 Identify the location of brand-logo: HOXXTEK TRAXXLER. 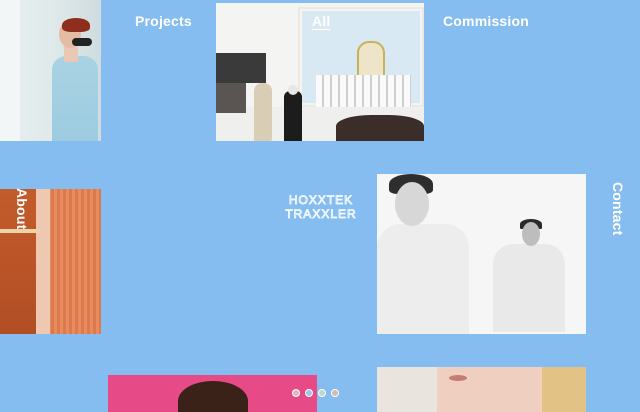
(321, 207).